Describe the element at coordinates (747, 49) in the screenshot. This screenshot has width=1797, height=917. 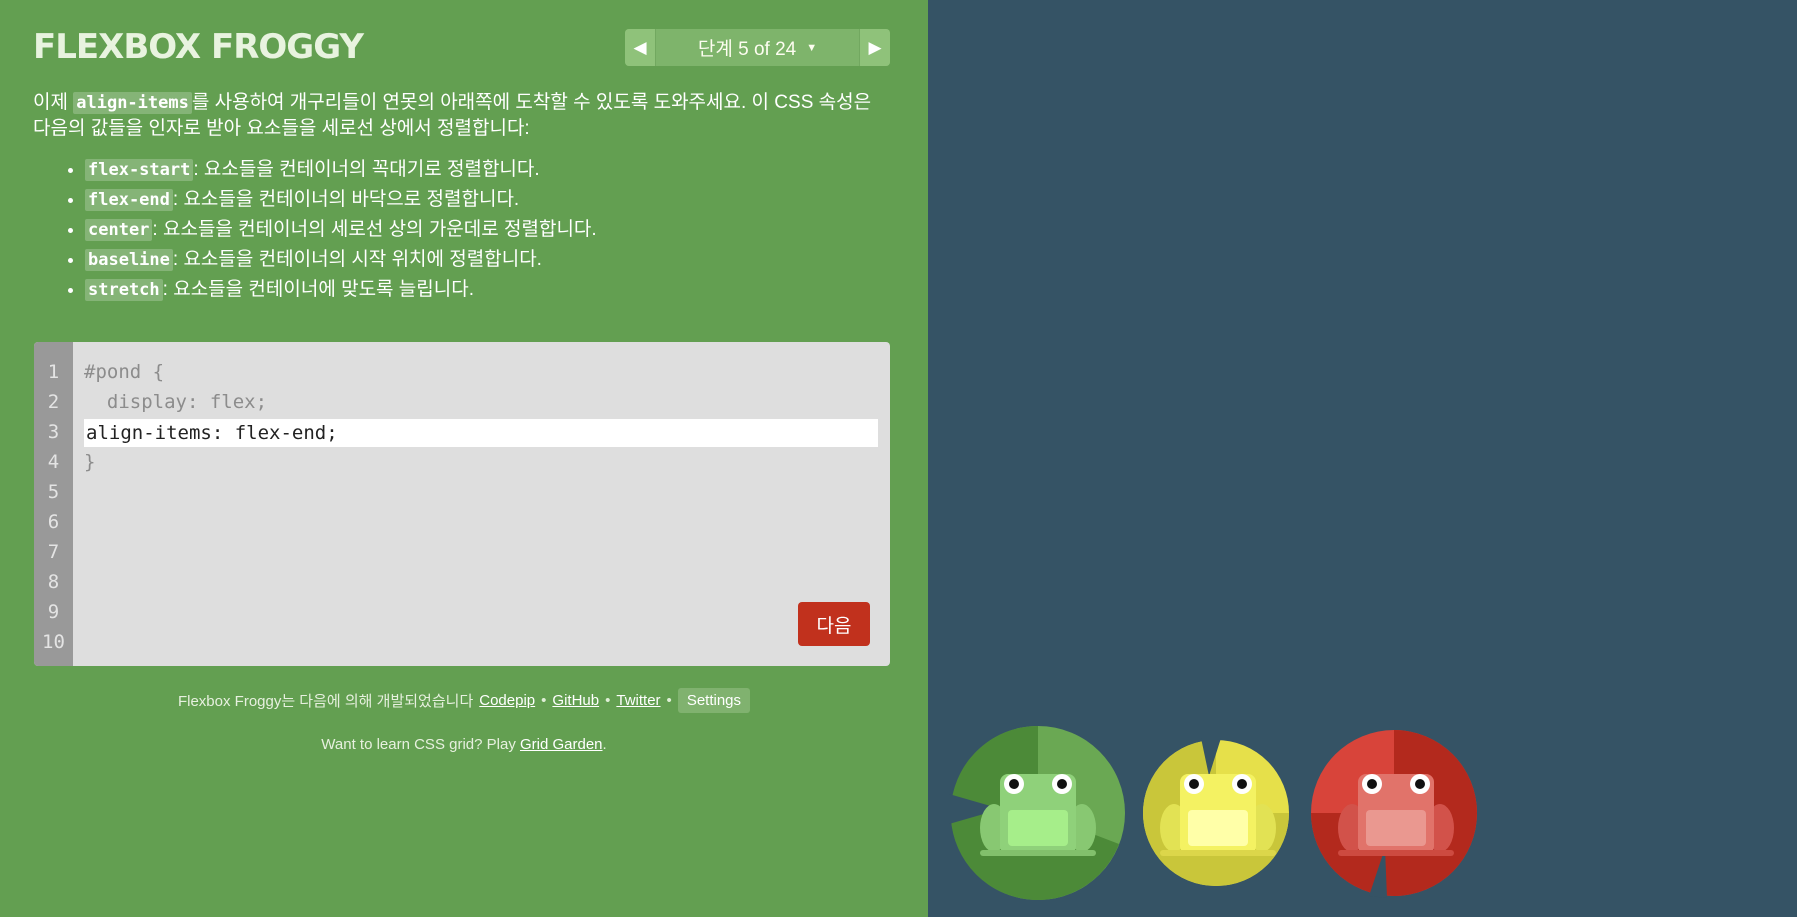
I see `level-indicator-label: 단계 5 of 24` at that location.